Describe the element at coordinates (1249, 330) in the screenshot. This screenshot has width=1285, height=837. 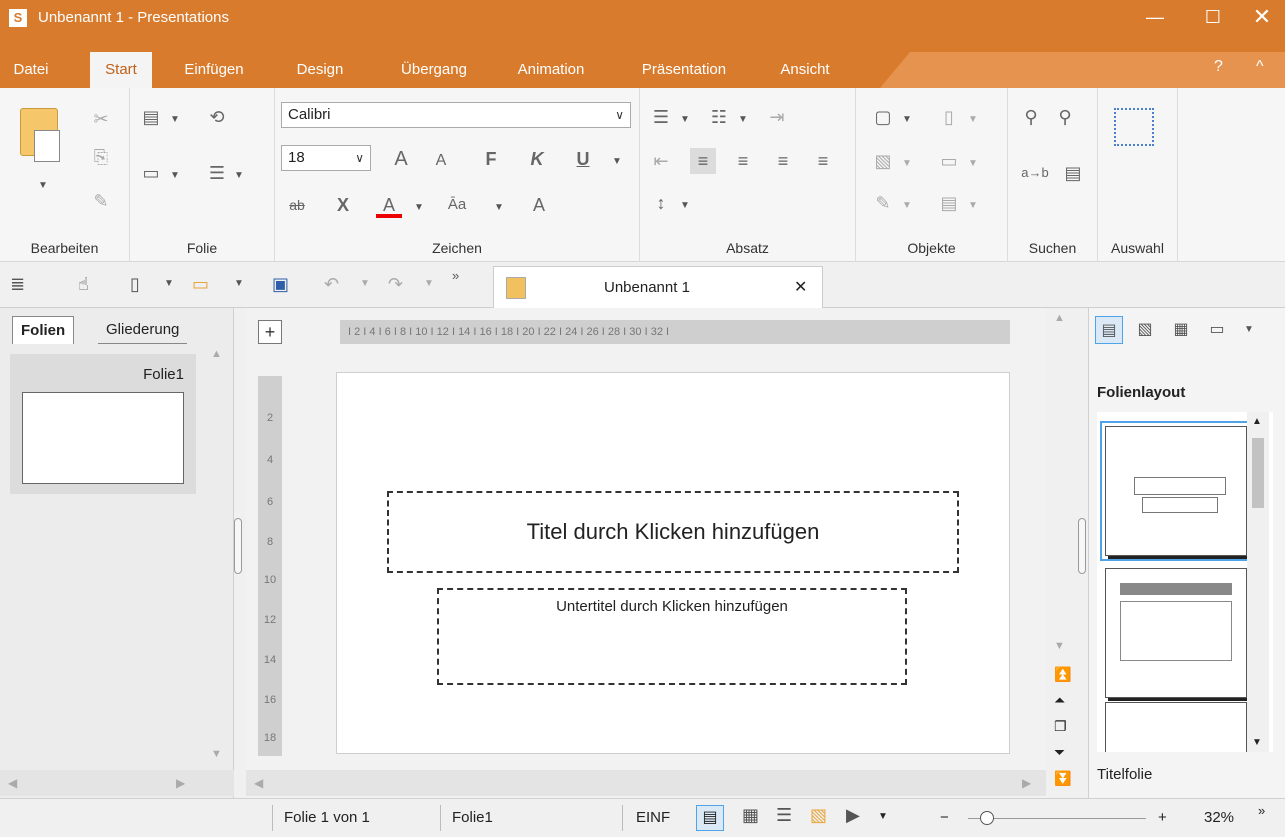
I see `sidebar-dropdown-icon: ▼` at that location.